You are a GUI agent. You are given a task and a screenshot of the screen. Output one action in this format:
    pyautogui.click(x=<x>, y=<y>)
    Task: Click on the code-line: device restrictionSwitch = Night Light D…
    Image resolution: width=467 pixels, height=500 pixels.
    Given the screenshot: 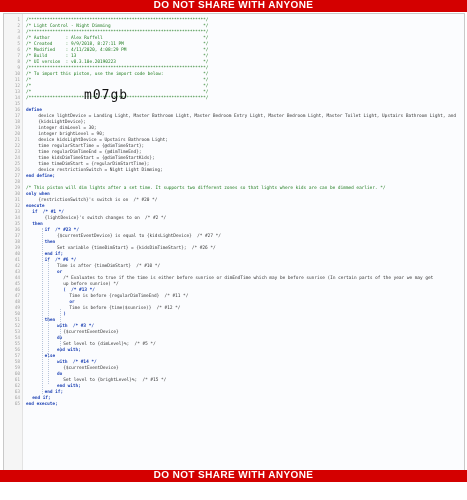 What is the action you would take?
    pyautogui.click(x=100, y=170)
    